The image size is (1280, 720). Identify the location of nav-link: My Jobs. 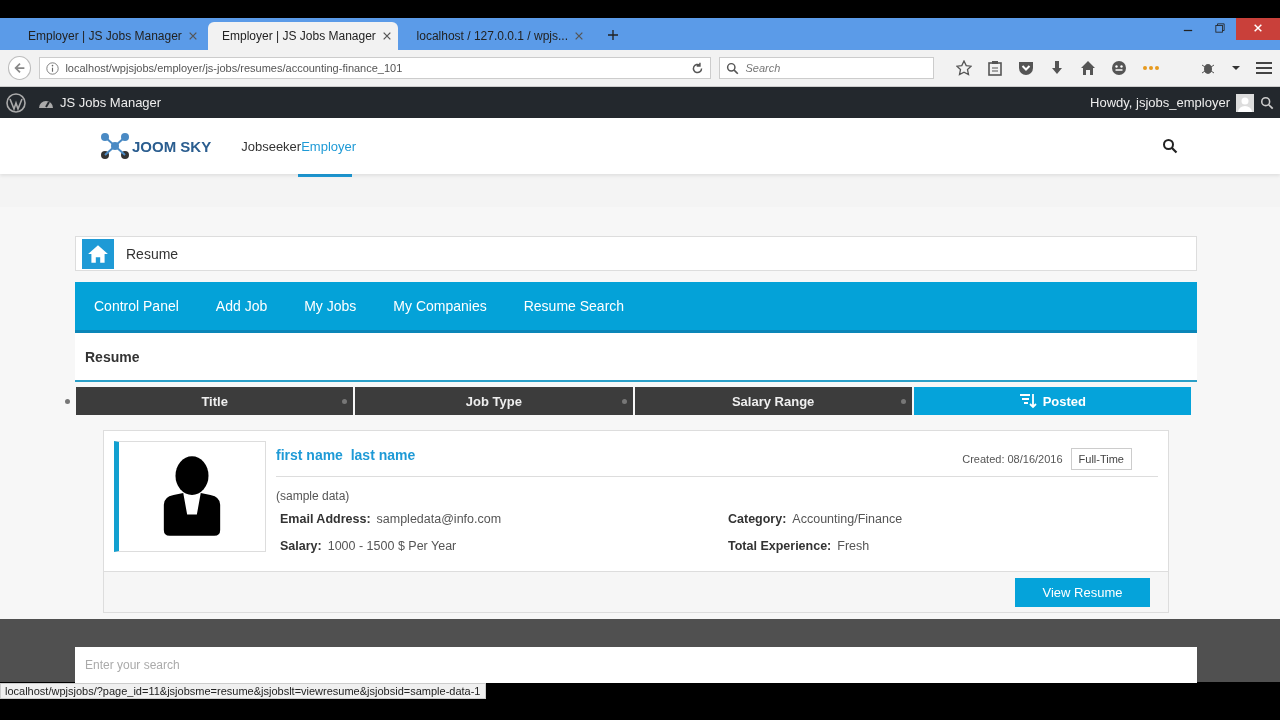
(330, 306).